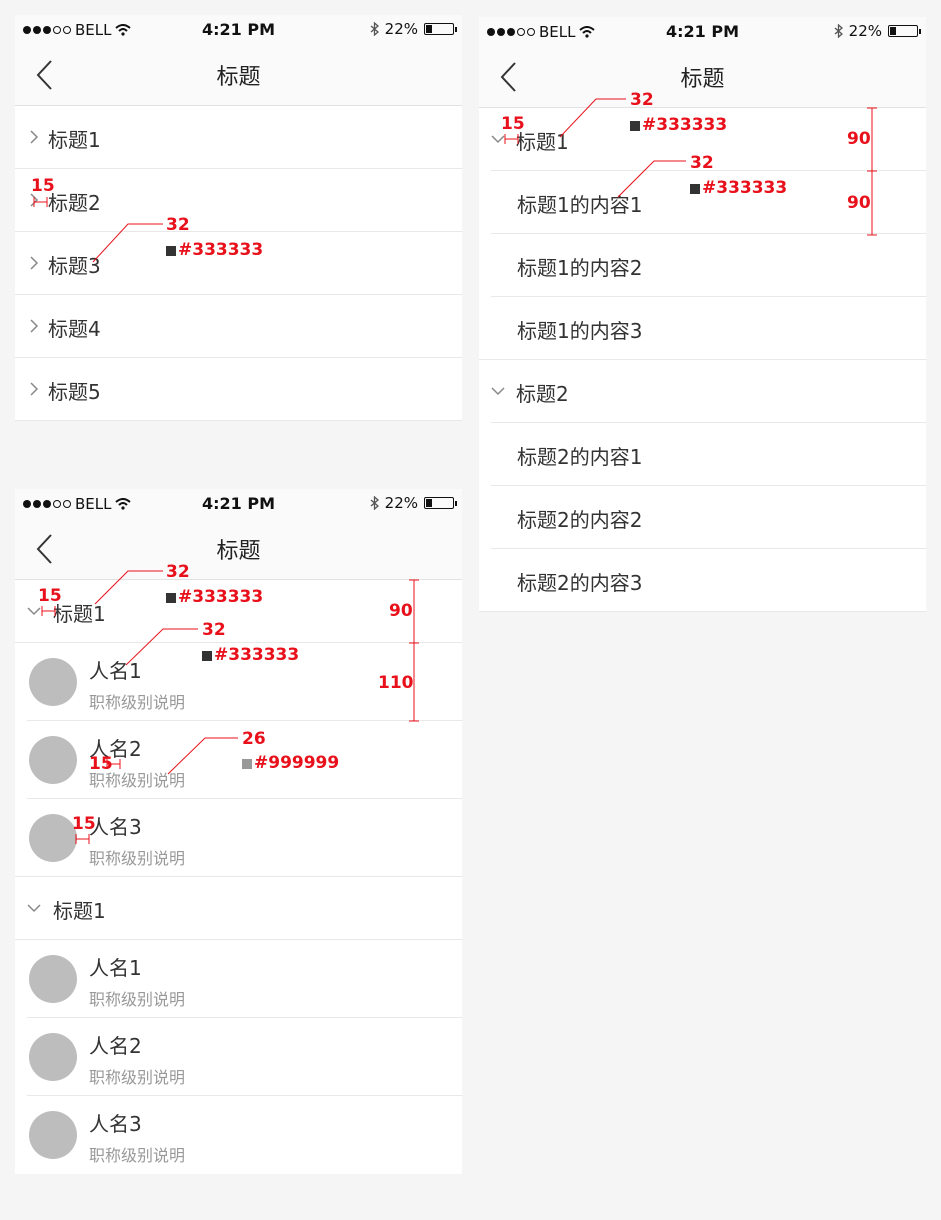  Describe the element at coordinates (244, 1057) in the screenshot. I see `person-item: 人名2 职称级别说明` at that location.